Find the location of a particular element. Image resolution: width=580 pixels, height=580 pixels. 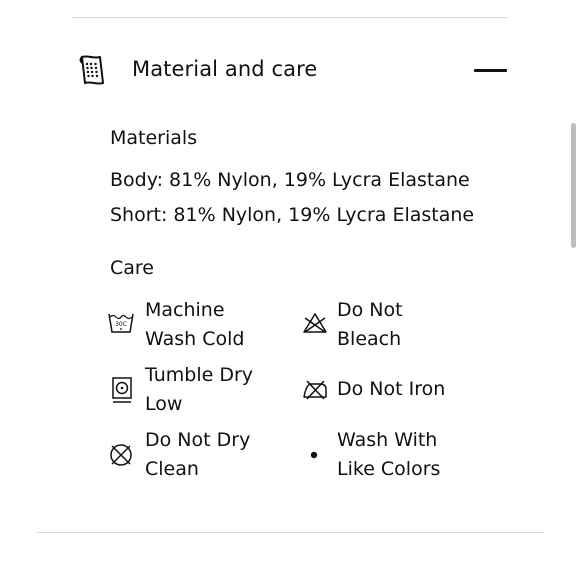

scrollbar-thumb is located at coordinates (573, 185).